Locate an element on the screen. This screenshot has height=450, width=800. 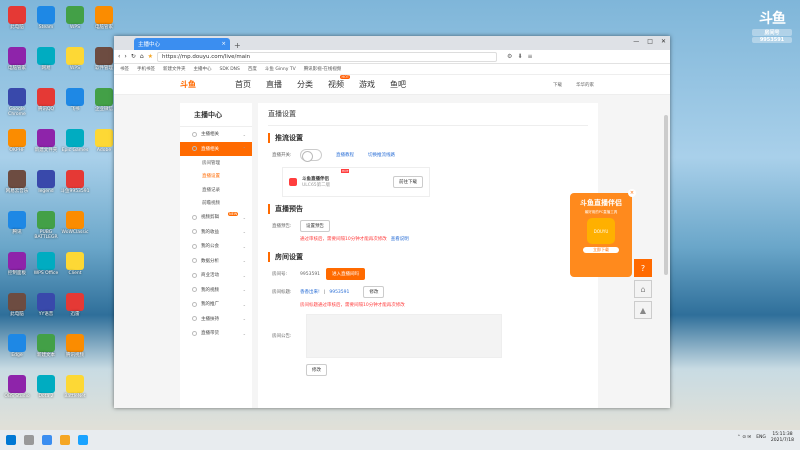
sidebar-subitem: 前瞻视频 is located at coordinates (216, 204).